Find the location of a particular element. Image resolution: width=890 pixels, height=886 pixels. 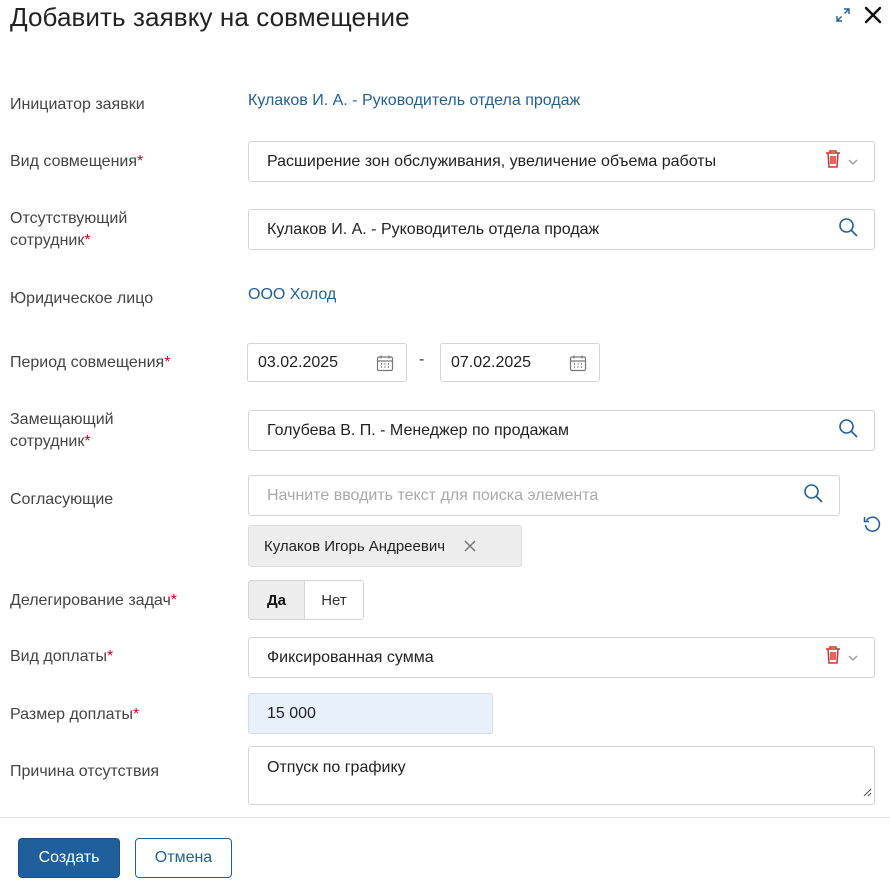

toggle-option-no: Нет is located at coordinates (334, 600).